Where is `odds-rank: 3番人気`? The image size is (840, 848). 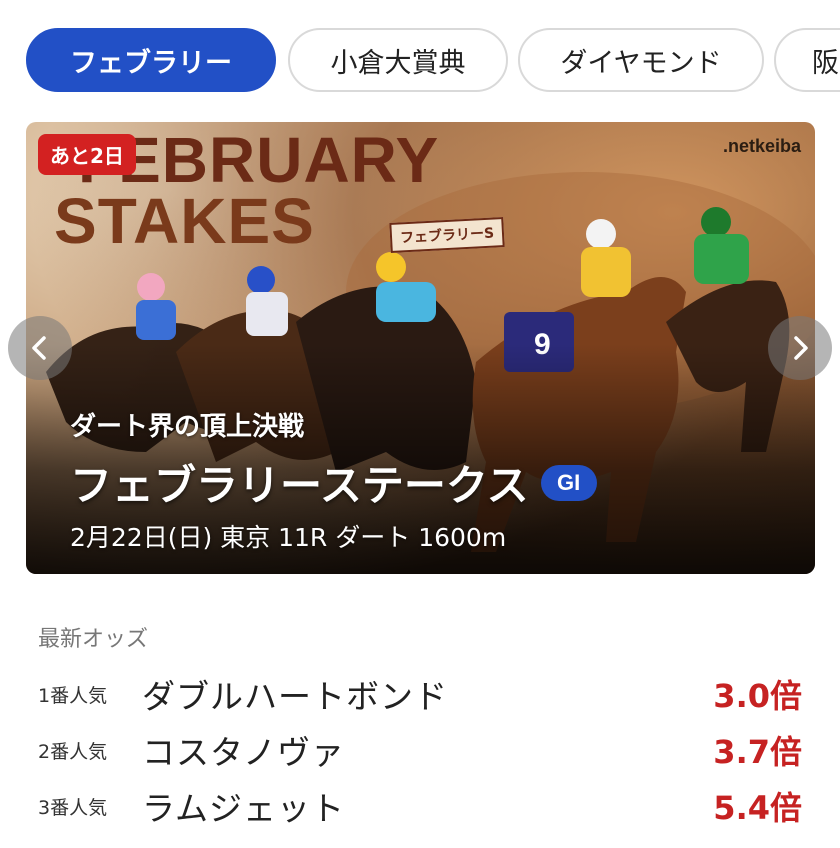 odds-rank: 3番人気 is located at coordinates (73, 807).